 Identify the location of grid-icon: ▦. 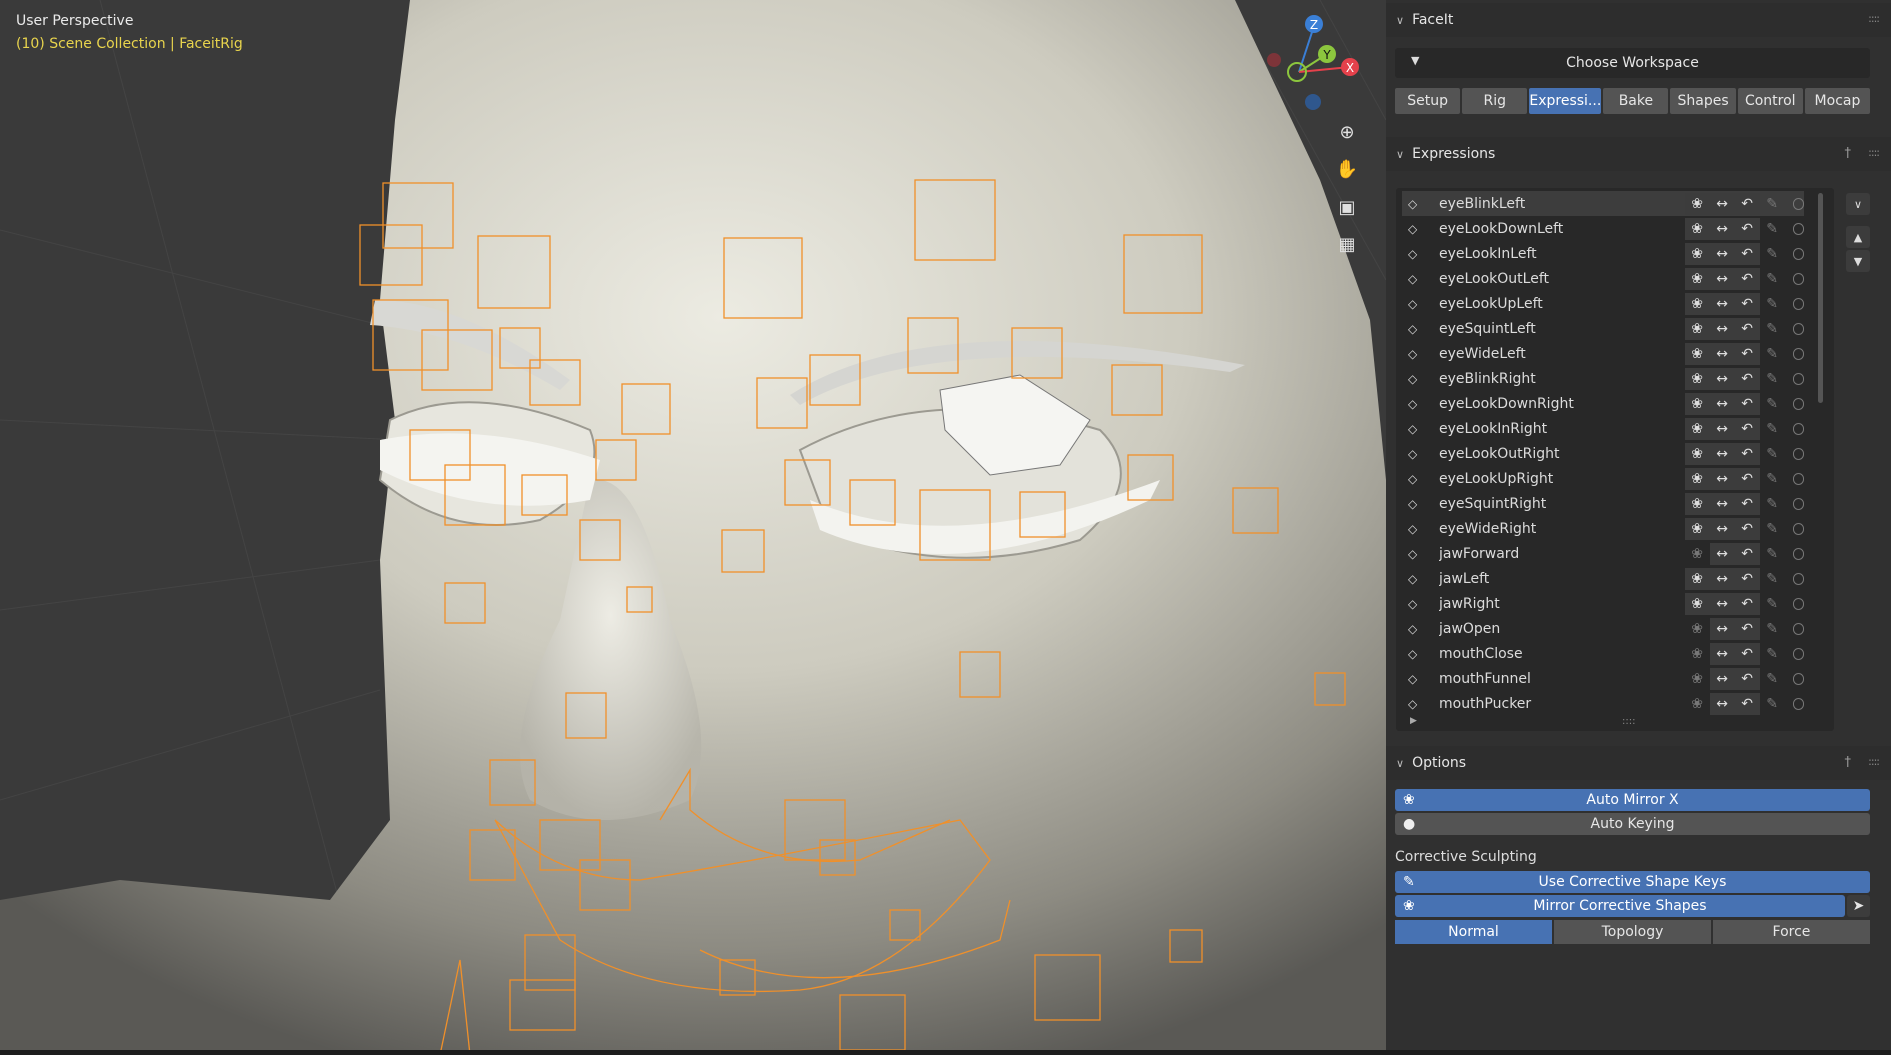
(1347, 244).